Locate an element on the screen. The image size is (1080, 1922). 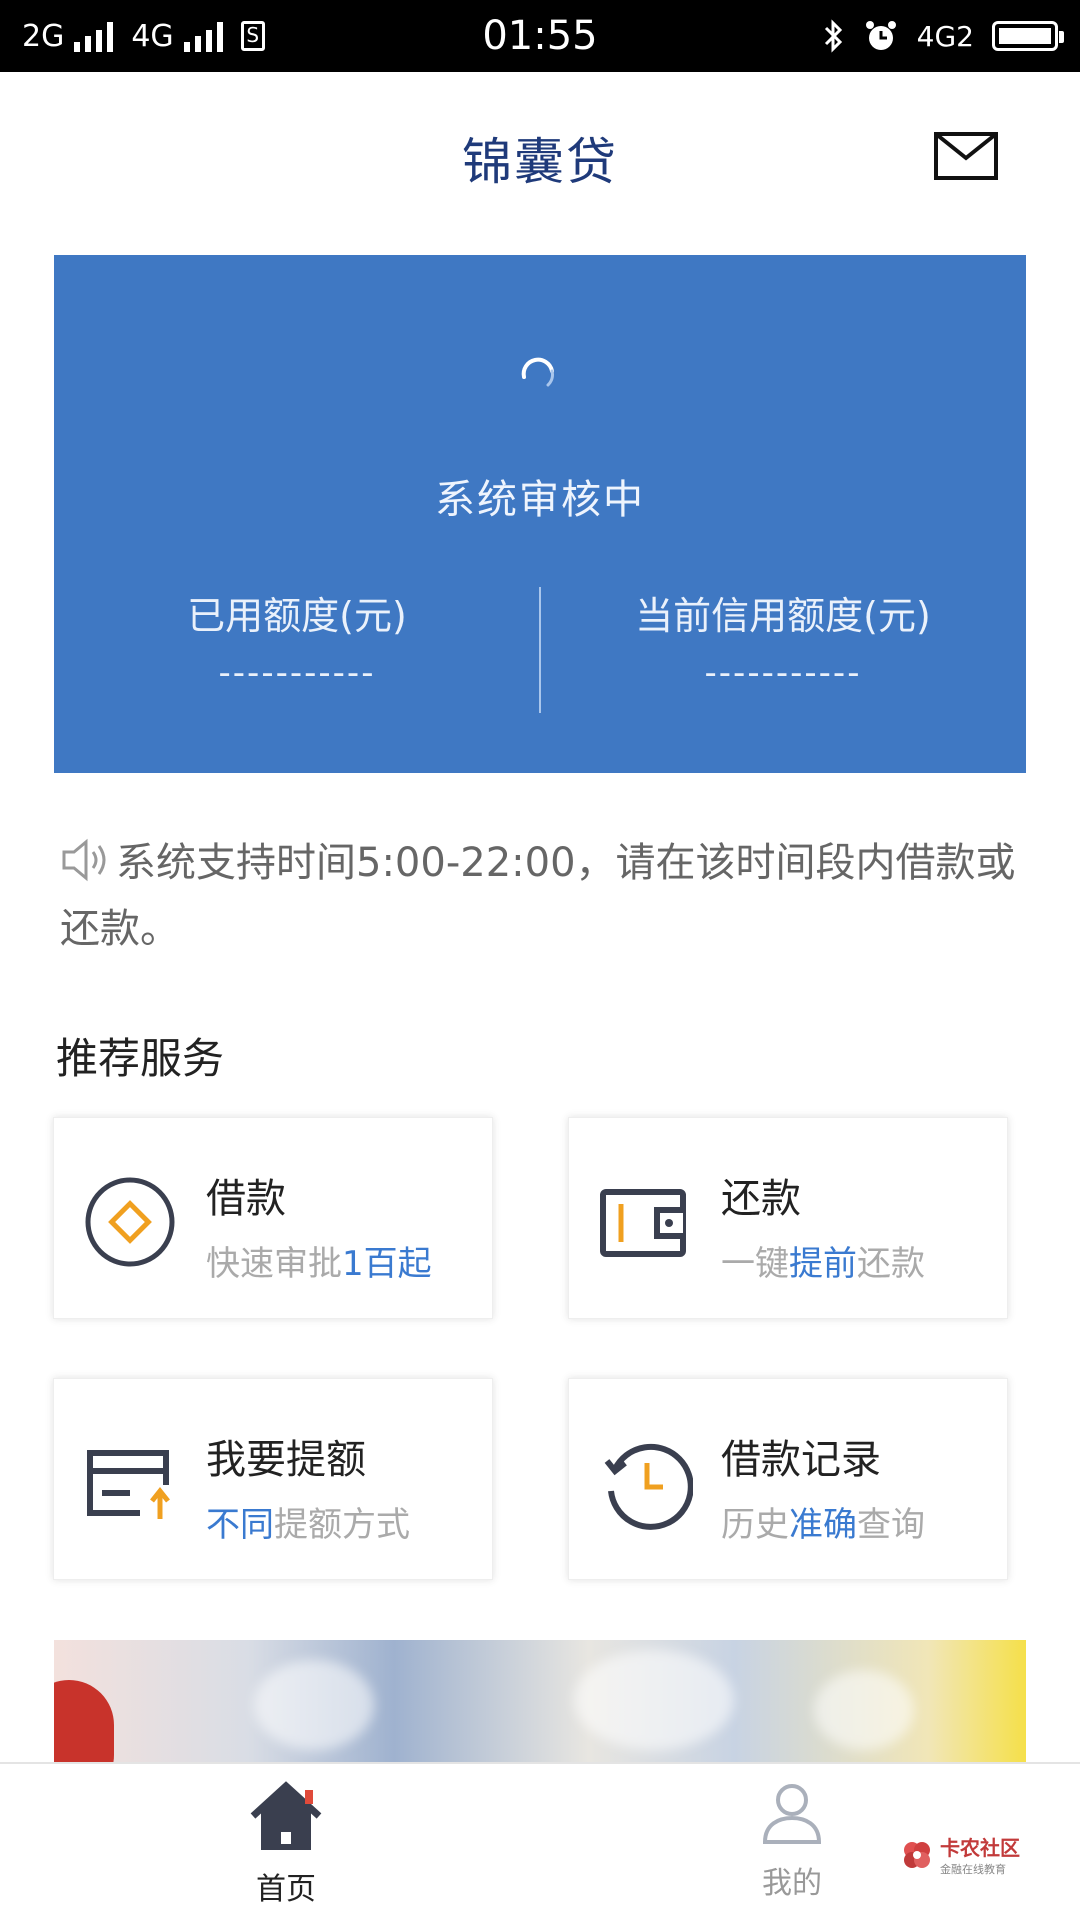
diamond-coin-icon is located at coordinates (130, 1222).